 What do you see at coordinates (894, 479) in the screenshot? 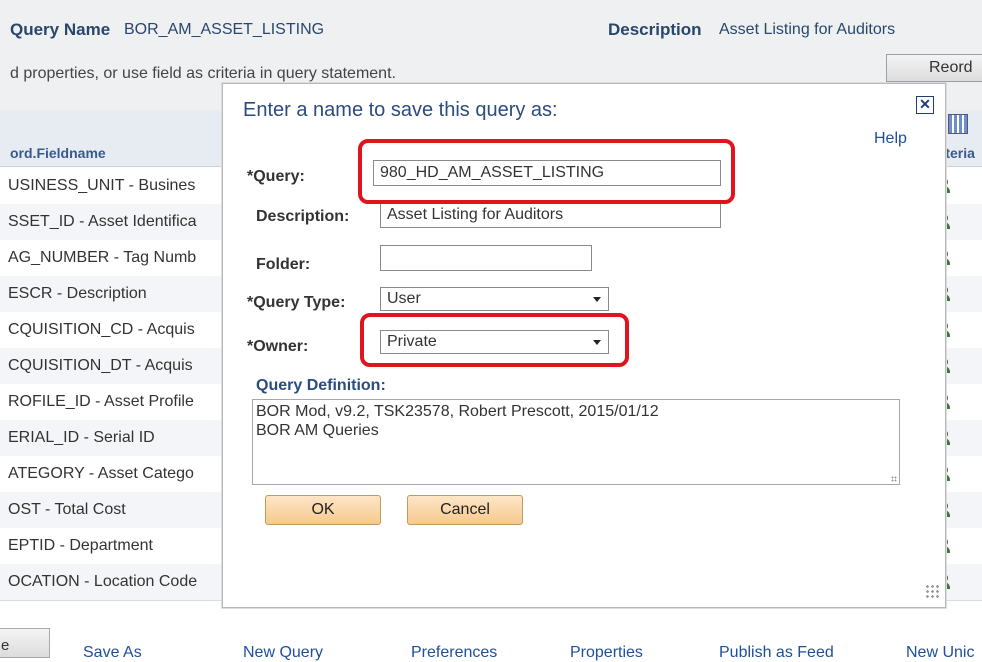
I see `textarea-resize-handle` at bounding box center [894, 479].